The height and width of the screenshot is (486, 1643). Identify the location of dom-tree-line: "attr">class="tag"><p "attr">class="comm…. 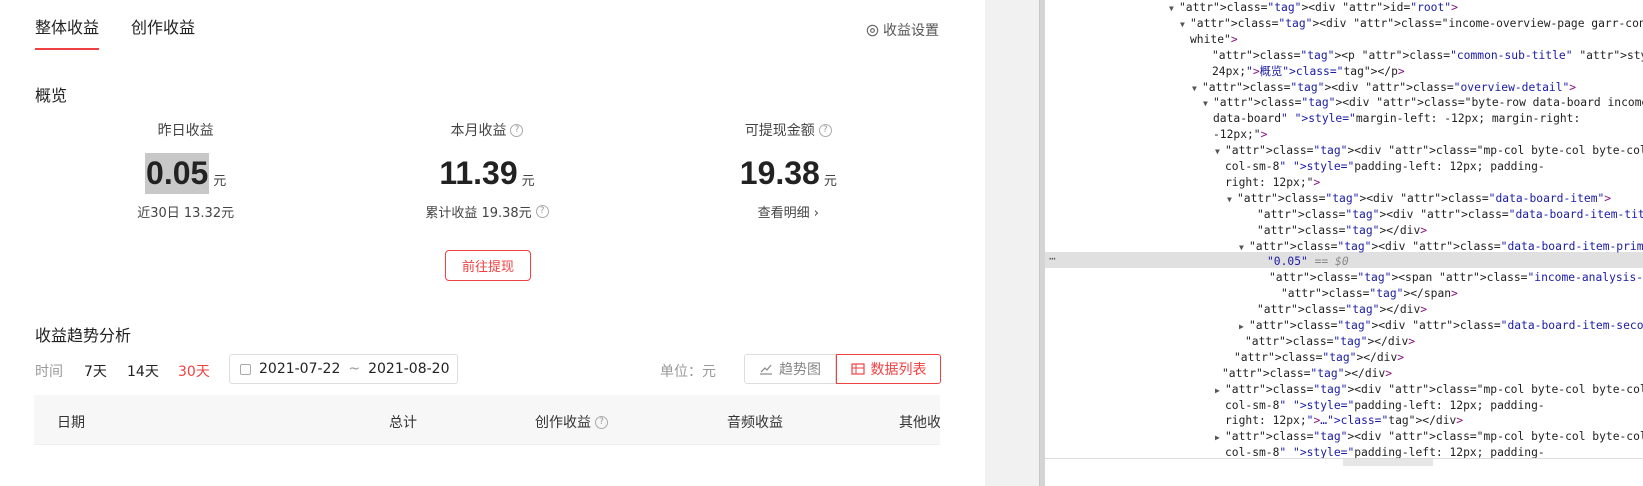
(1427, 56).